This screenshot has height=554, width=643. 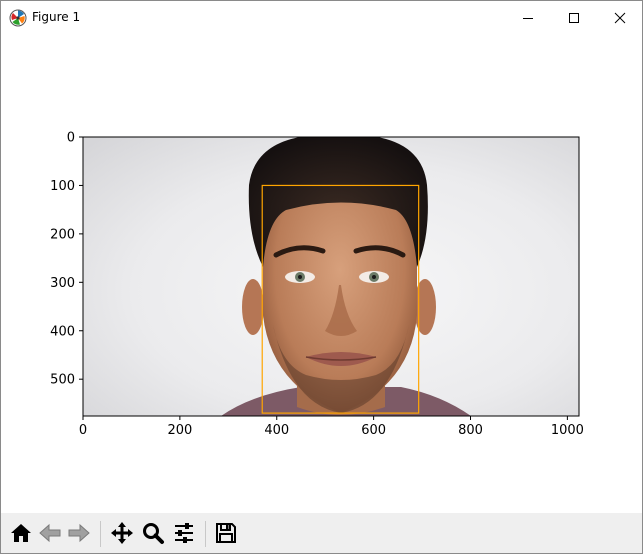 I want to click on y-tick-label: 200, so click(x=62, y=234).